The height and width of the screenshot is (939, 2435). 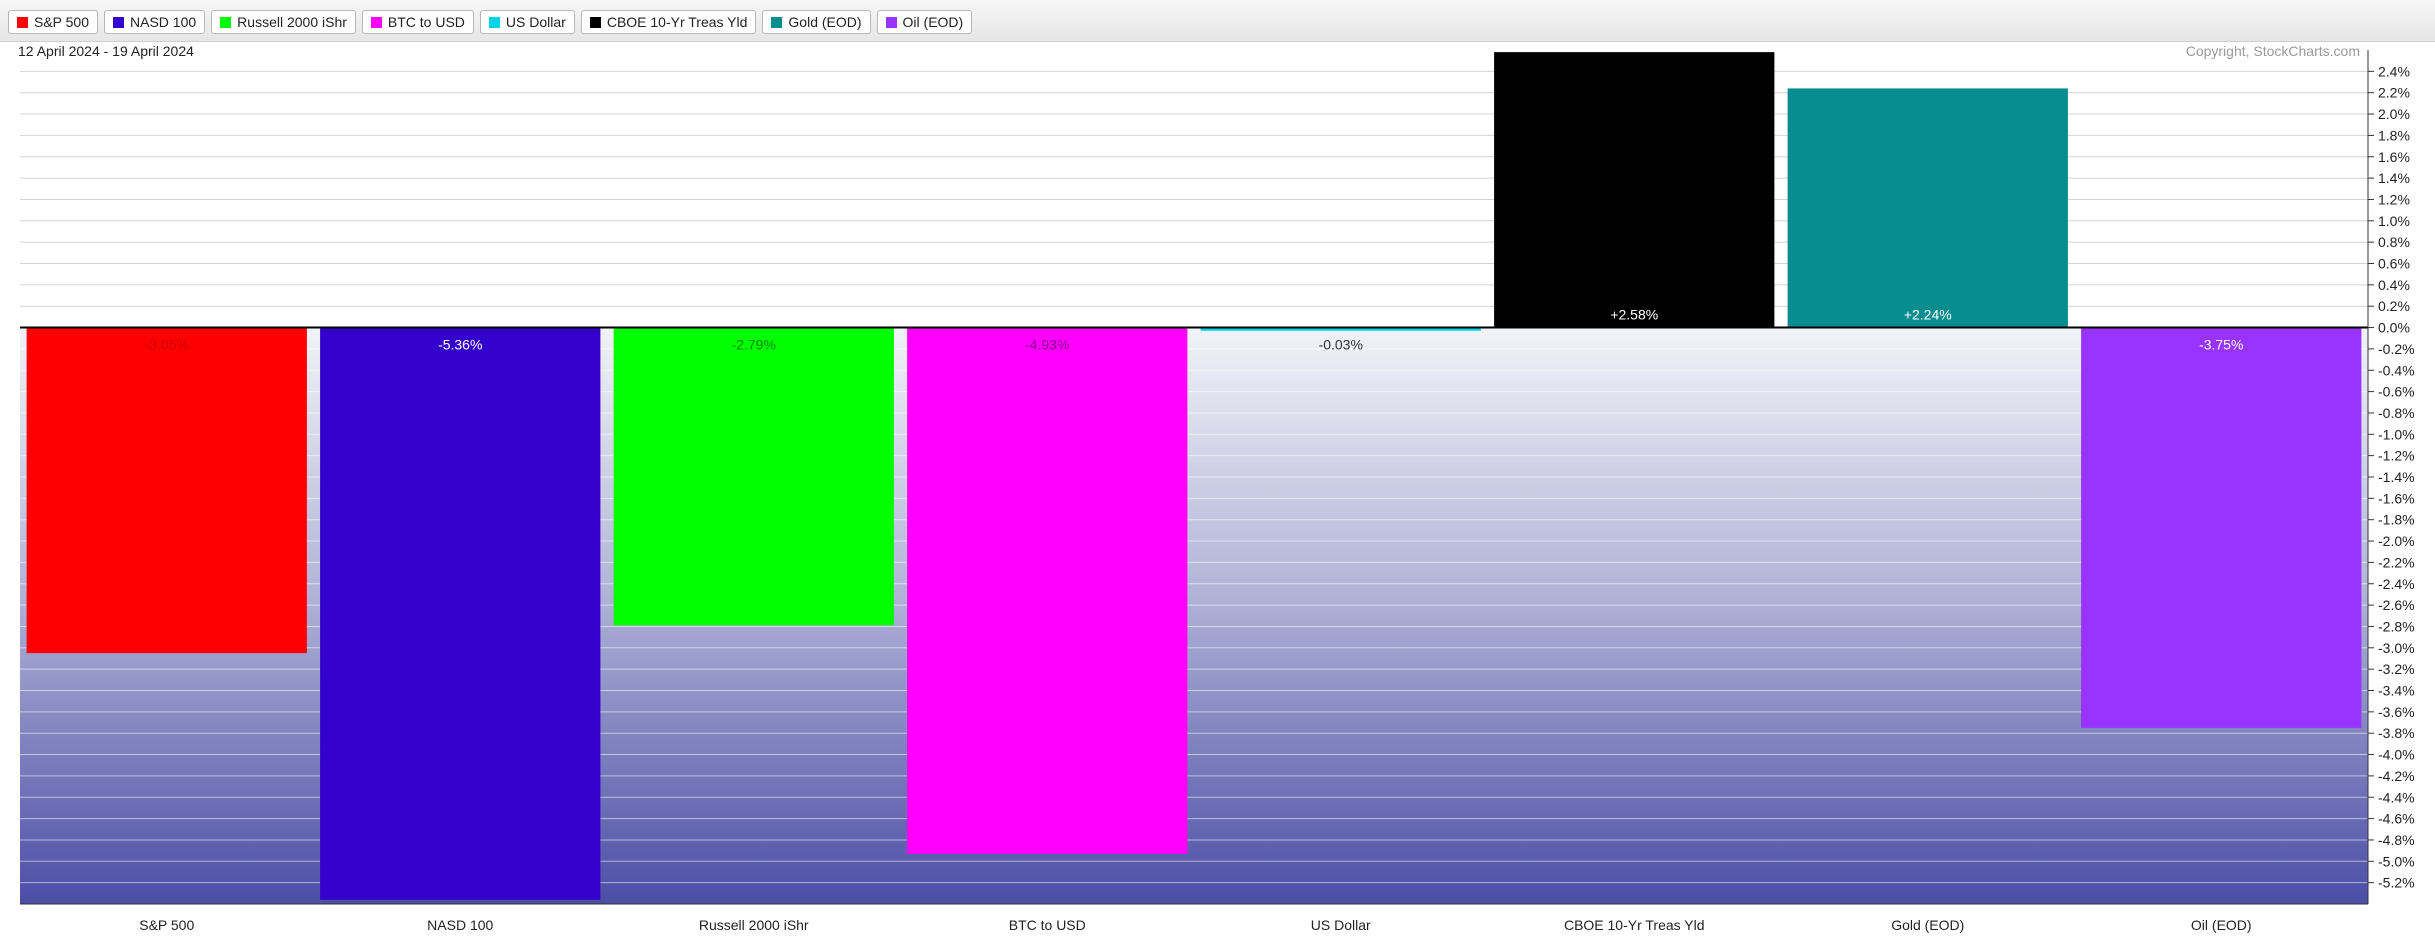 What do you see at coordinates (1341, 925) in the screenshot?
I see `x-tick-label: US Dollar` at bounding box center [1341, 925].